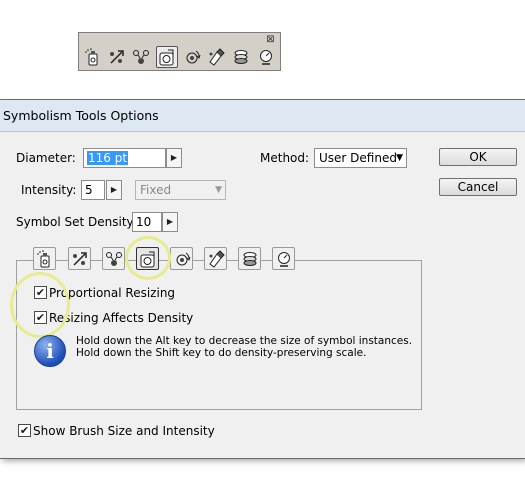 Image resolution: width=525 pixels, height=500 pixels. Describe the element at coordinates (174, 158) in the screenshot. I see `diameter-flyout-button: ▶` at that location.